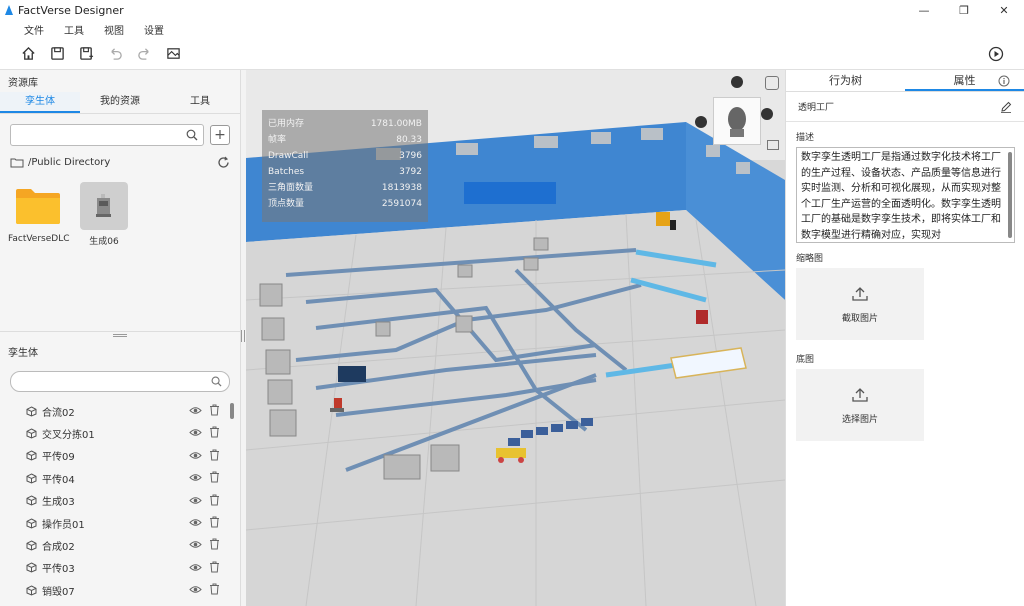 This screenshot has width=1024, height=606. What do you see at coordinates (816, 108) in the screenshot?
I see `object-name: 透明工厂` at bounding box center [816, 108].